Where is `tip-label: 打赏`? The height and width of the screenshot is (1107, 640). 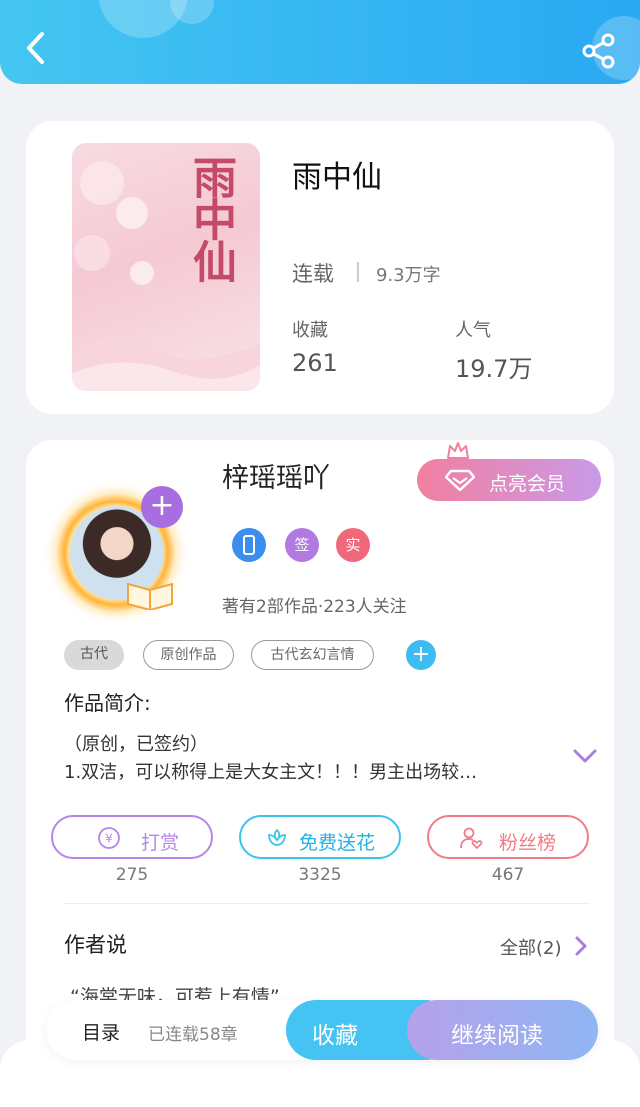 tip-label: 打赏 is located at coordinates (160, 843).